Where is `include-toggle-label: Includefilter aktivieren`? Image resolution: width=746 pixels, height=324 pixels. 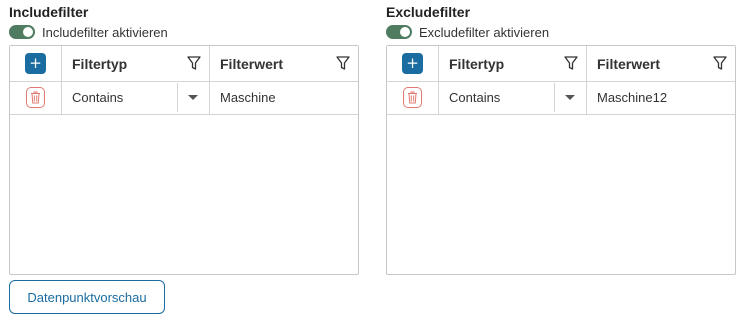 include-toggle-label: Includefilter aktivieren is located at coordinates (105, 32).